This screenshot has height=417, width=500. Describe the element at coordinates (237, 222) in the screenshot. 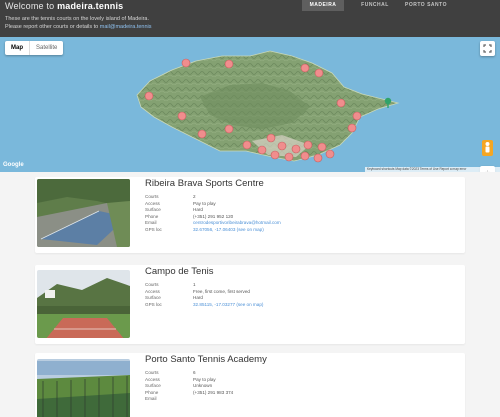

I see `email-link: centrodesportivoribeirabrava@hotmail.com` at that location.